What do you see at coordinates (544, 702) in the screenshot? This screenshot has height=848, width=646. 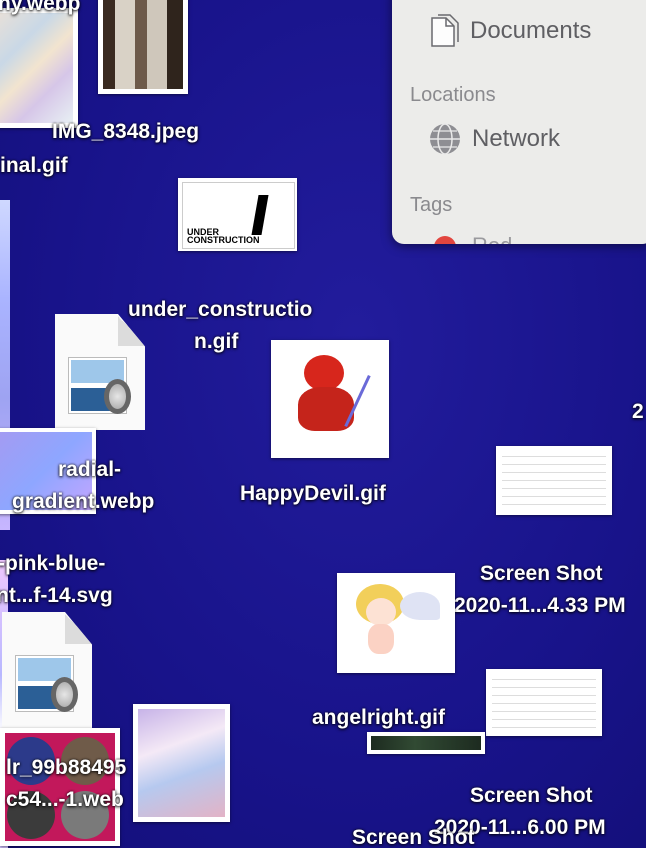 I see `screenshot-2-thumbnail` at bounding box center [544, 702].